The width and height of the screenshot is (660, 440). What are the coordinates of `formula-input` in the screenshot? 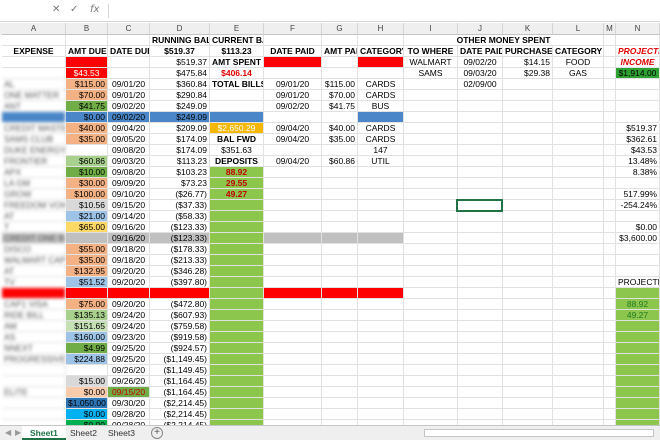 It's located at (382, 11).